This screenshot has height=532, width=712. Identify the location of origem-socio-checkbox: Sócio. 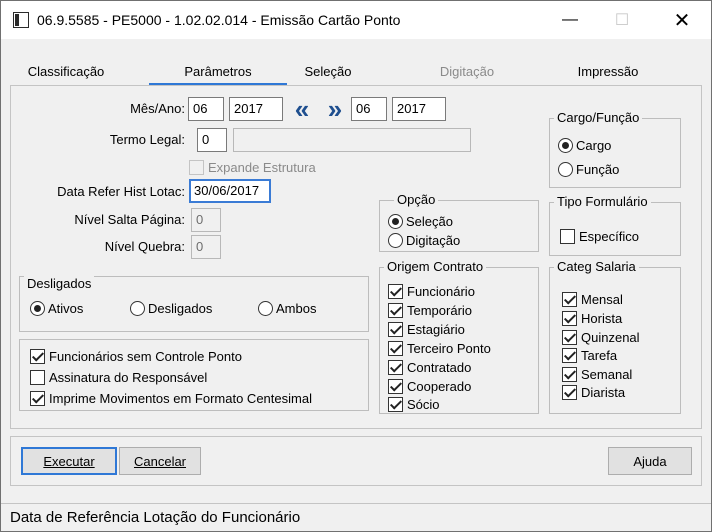
(414, 404).